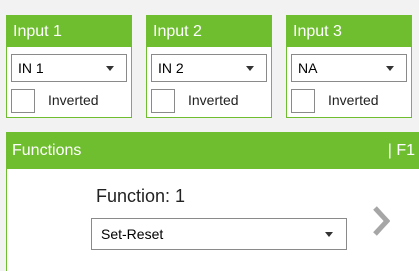 The width and height of the screenshot is (419, 271). What do you see at coordinates (141, 196) in the screenshot?
I see `function-title: Function: 1` at bounding box center [141, 196].